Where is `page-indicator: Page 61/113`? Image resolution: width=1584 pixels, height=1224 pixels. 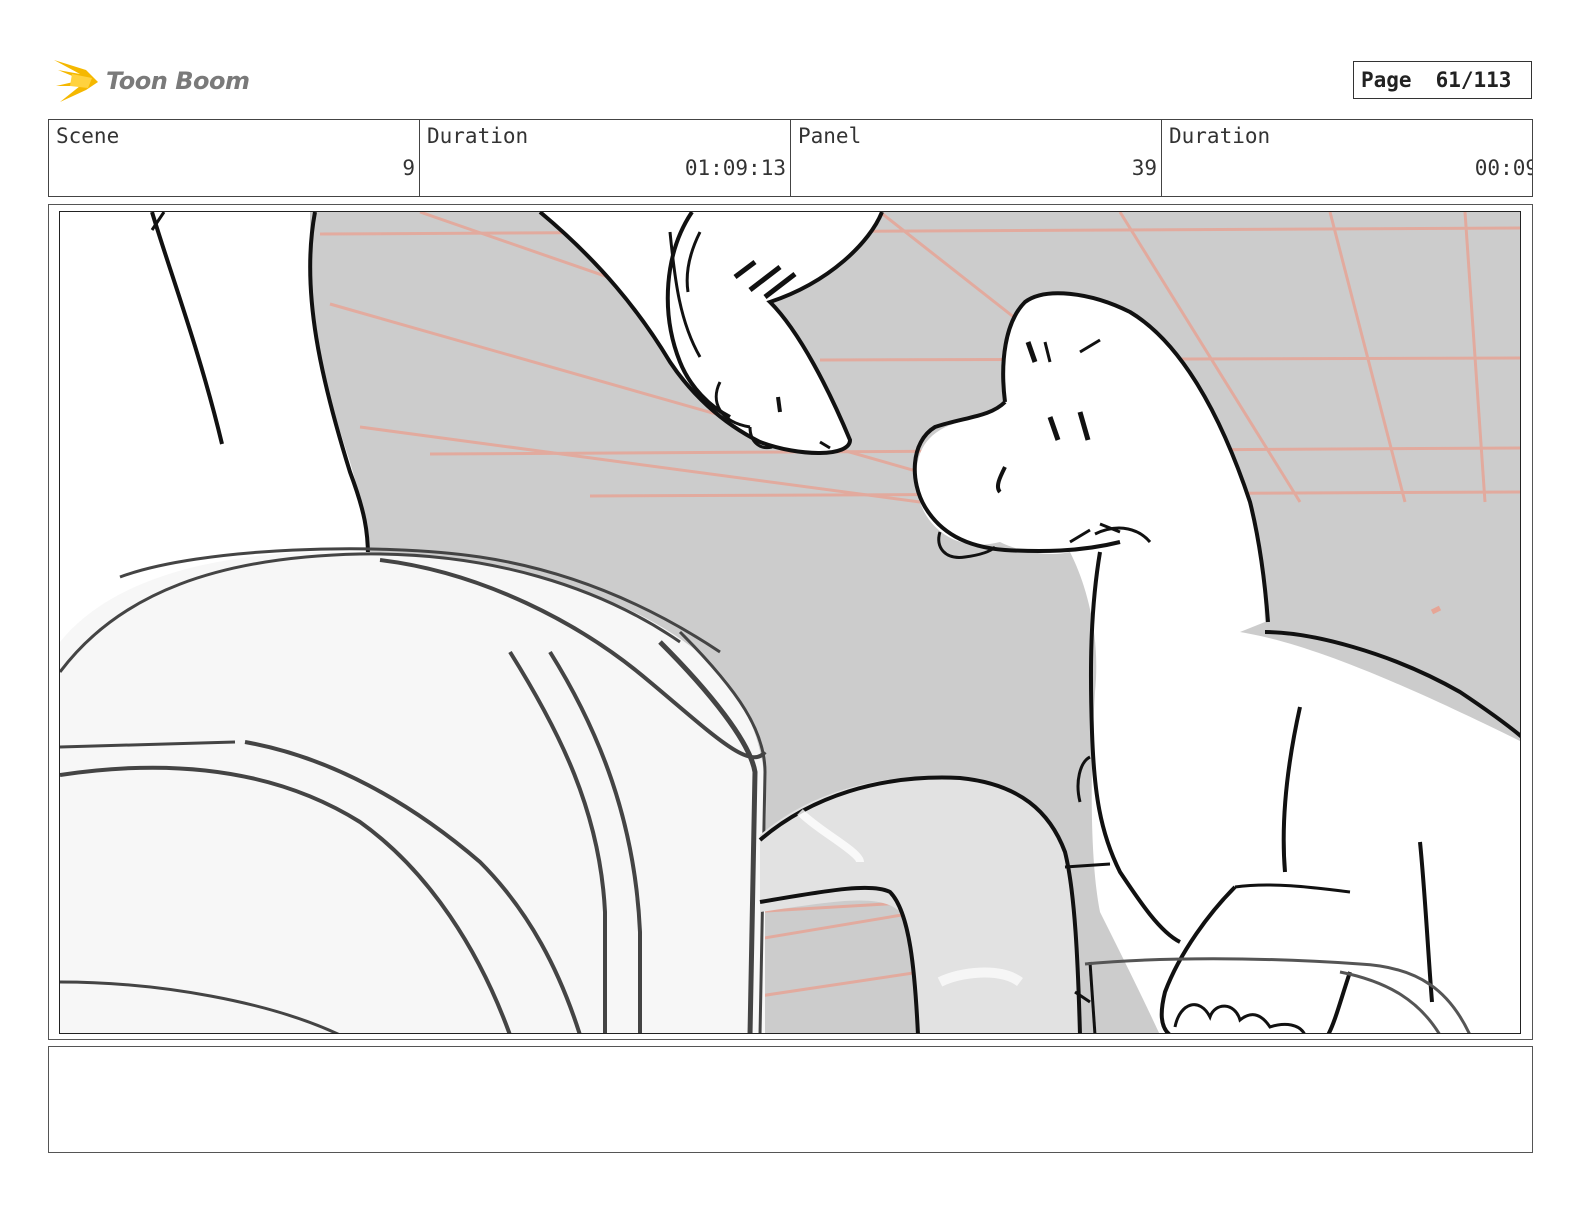 page-indicator: Page 61/113 is located at coordinates (1442, 80).